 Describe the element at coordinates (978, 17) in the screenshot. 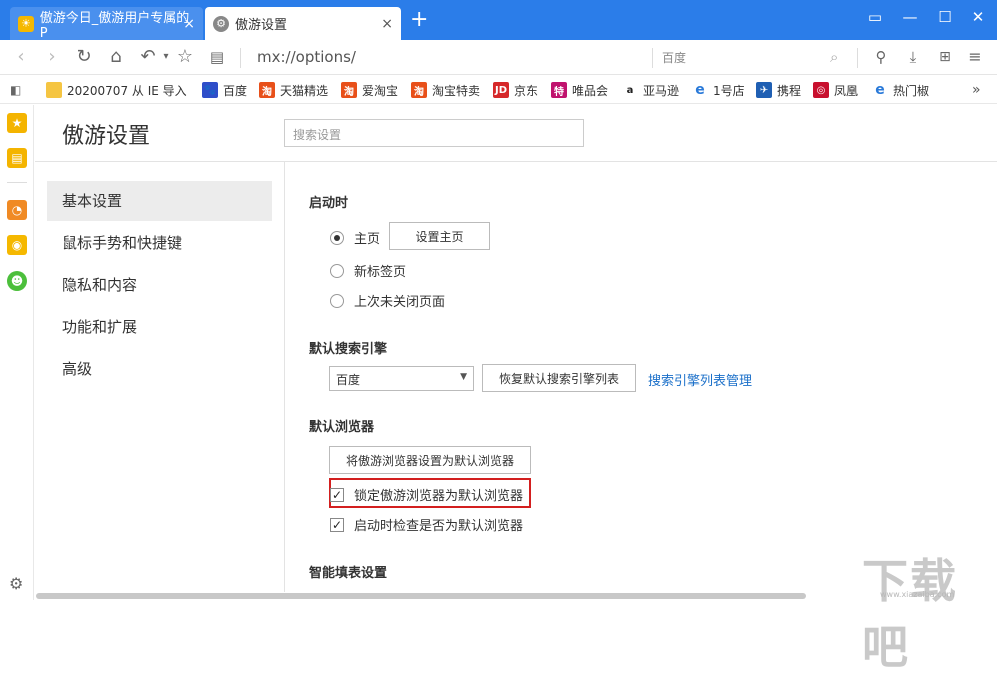

I see `window-close-icon: ✕` at that location.